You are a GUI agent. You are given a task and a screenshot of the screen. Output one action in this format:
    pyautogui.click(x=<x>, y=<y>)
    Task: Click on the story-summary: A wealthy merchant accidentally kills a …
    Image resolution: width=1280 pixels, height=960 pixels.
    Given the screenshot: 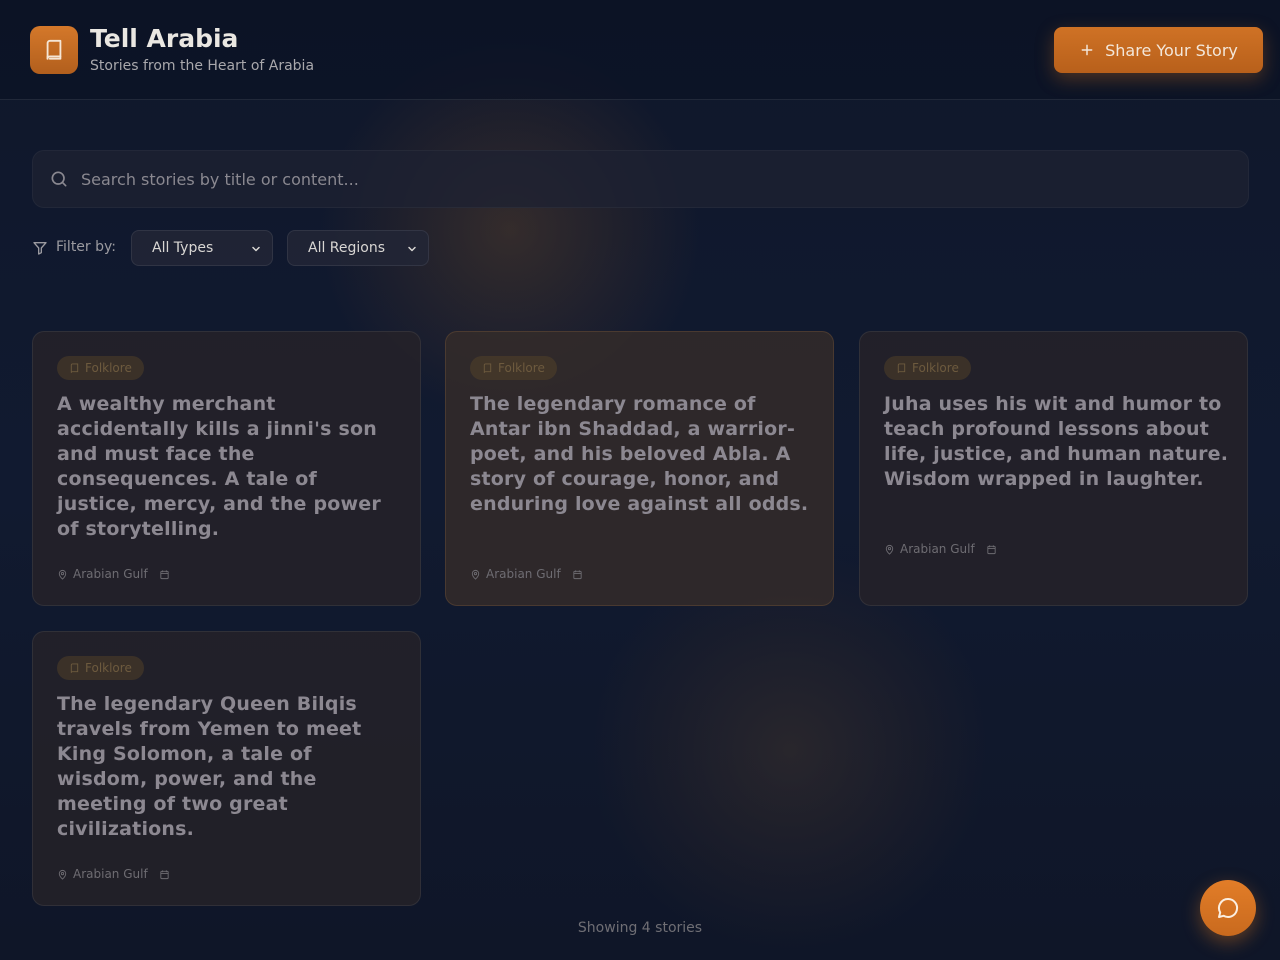 What is the action you would take?
    pyautogui.click(x=219, y=466)
    